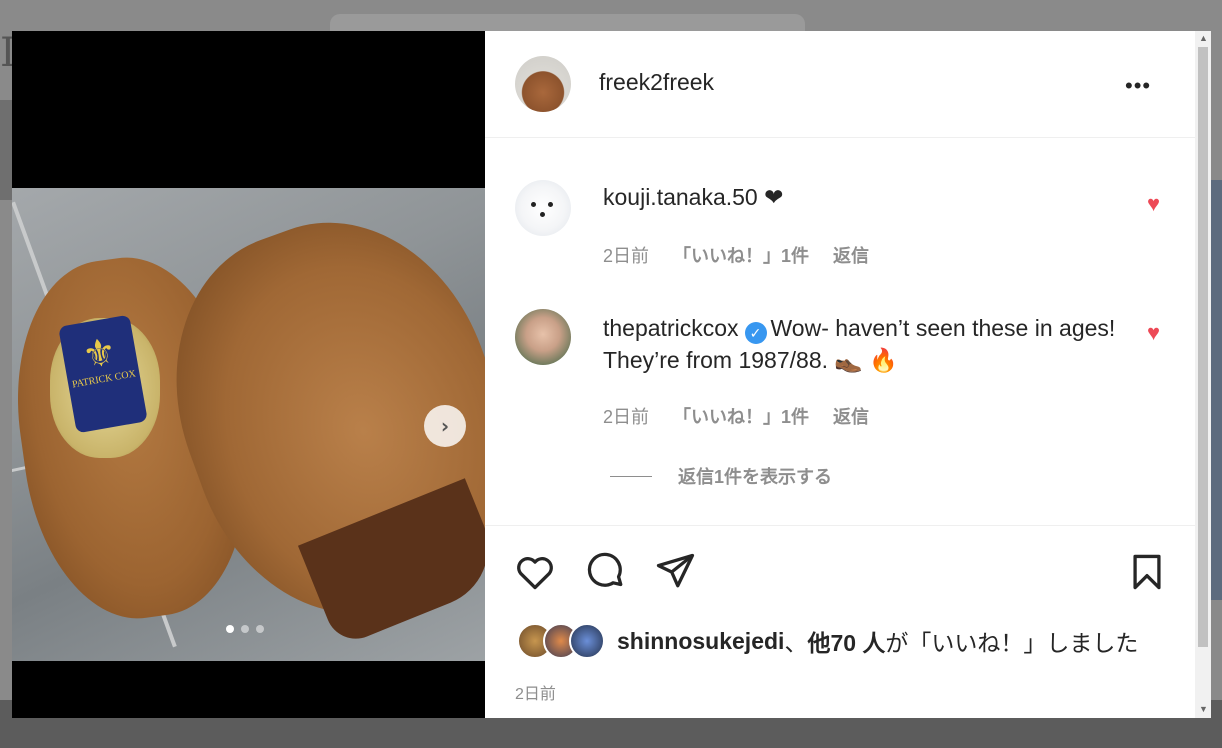 This screenshot has height=748, width=1222. Describe the element at coordinates (840, 84) in the screenshot. I see `post-header: freek2freek •••` at that location.